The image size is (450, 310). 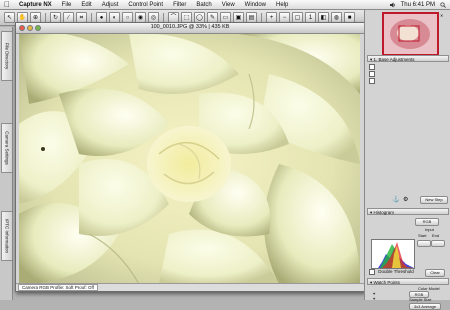 What do you see at coordinates (405, 199) in the screenshot?
I see `settings-icon: ⚙` at bounding box center [405, 199].